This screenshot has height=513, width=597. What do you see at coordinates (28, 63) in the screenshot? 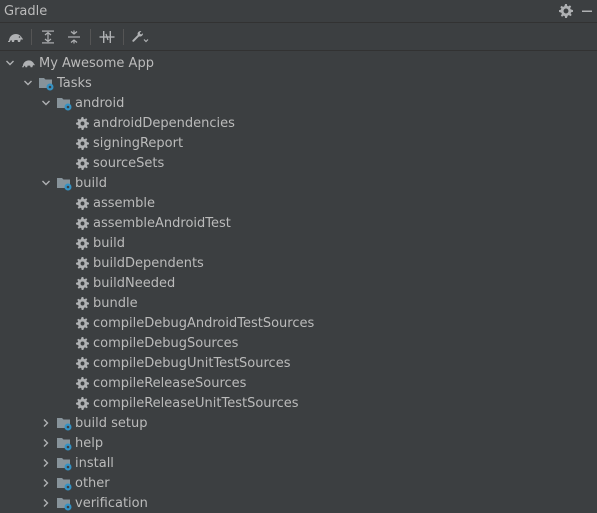
I see `elephant-project-icon` at bounding box center [28, 63].